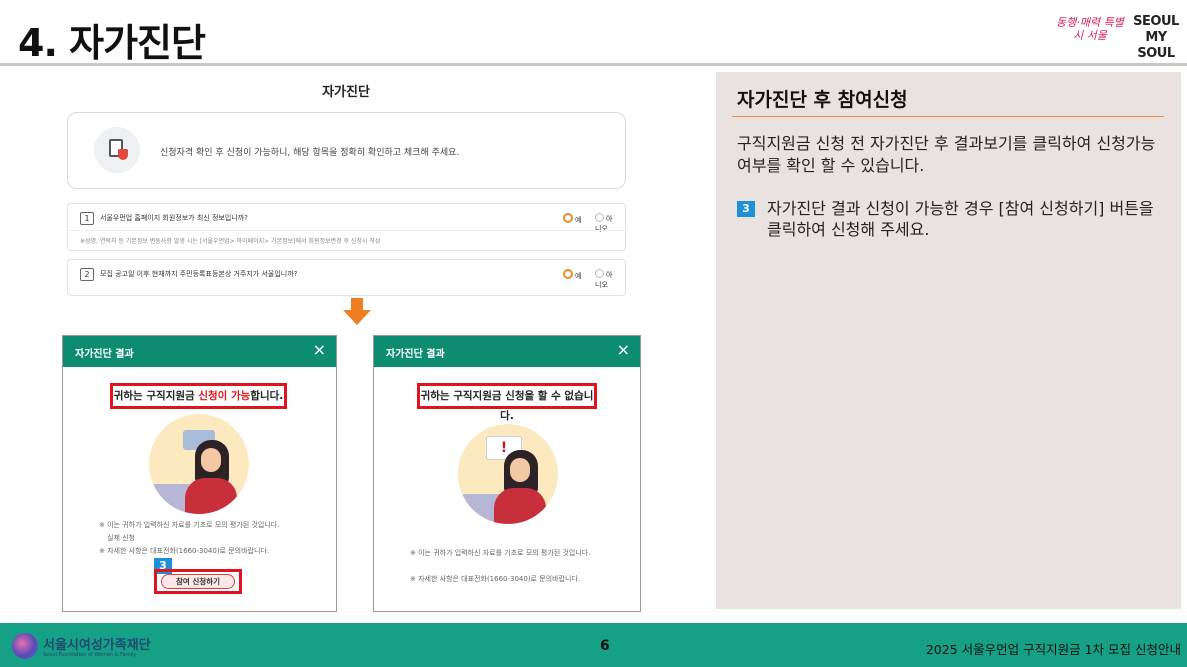 The height and width of the screenshot is (667, 1187). Describe the element at coordinates (87, 218) in the screenshot. I see `question-number: 1` at that location.